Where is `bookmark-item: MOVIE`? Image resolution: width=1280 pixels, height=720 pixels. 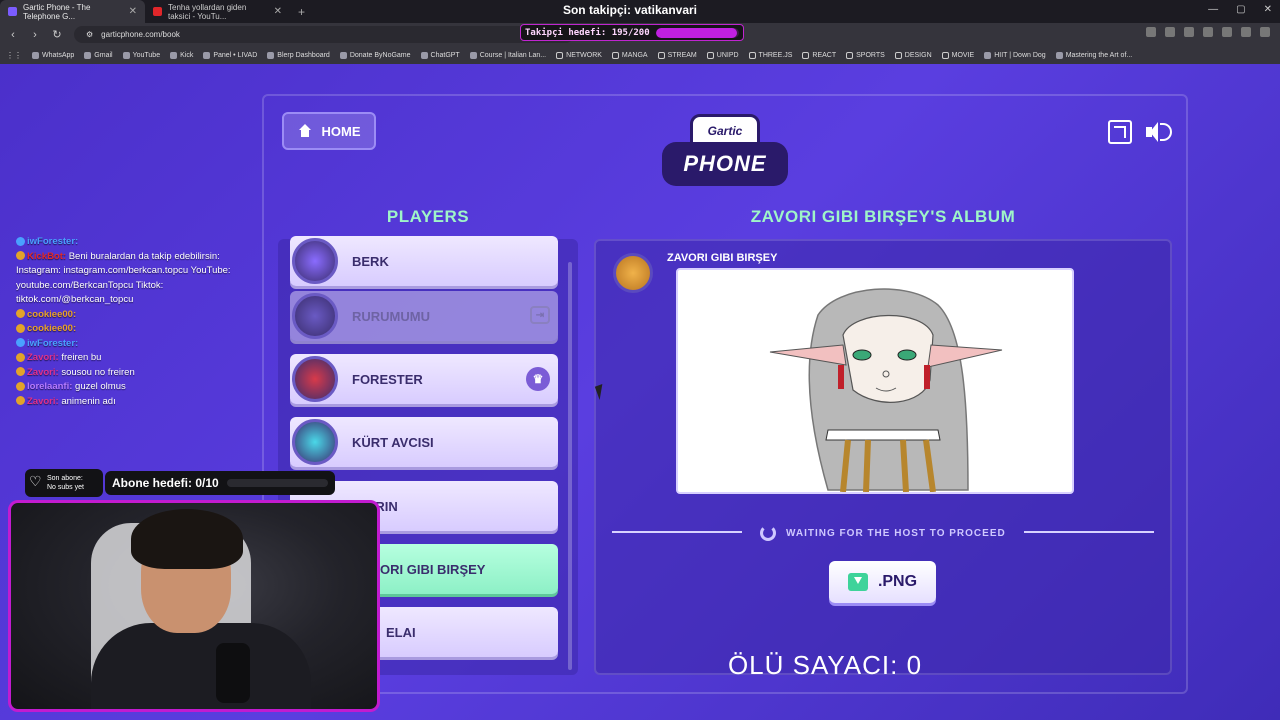
bookmark-item: MOVIE is located at coordinates (957, 55).